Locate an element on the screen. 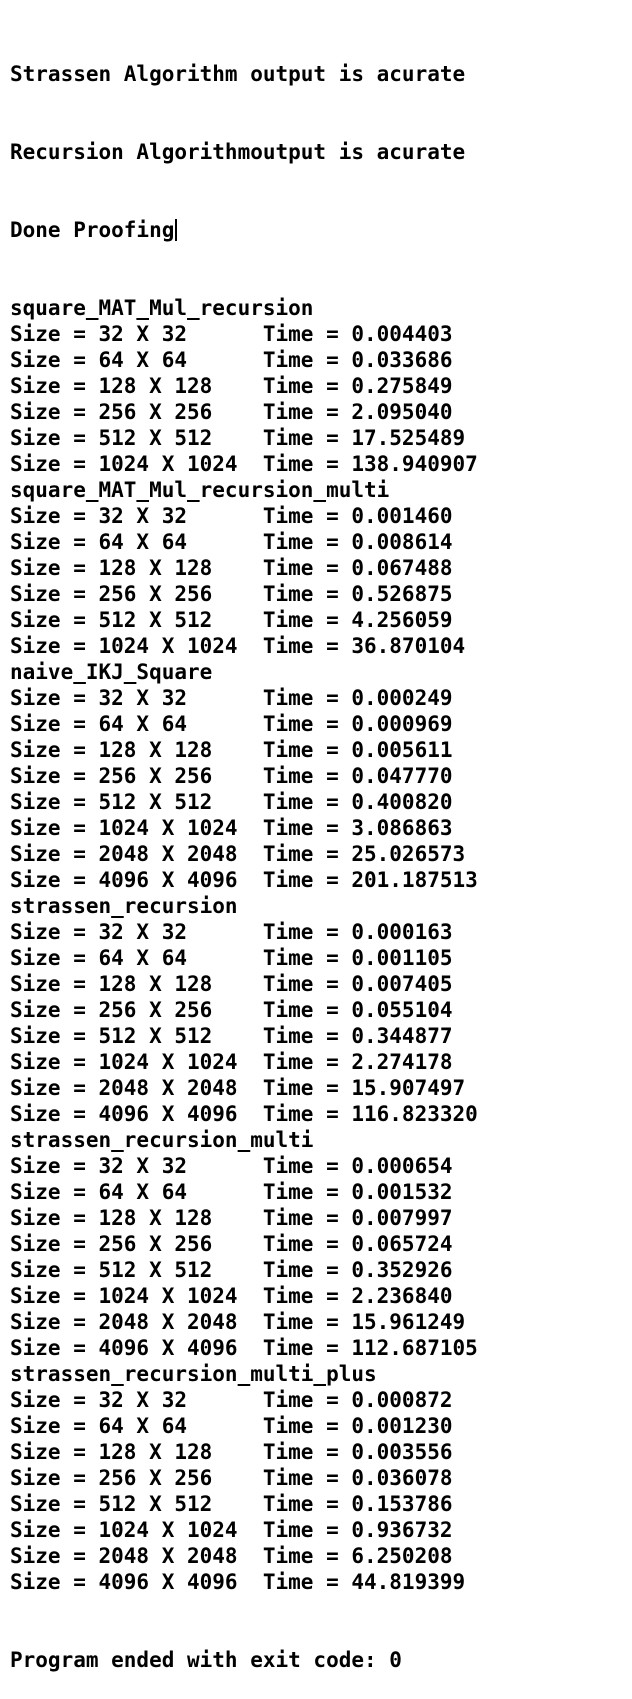 This screenshot has height=1699, width=632. timing-row: Size = 64 X 64 Time = 0.008614 is located at coordinates (321, 542).